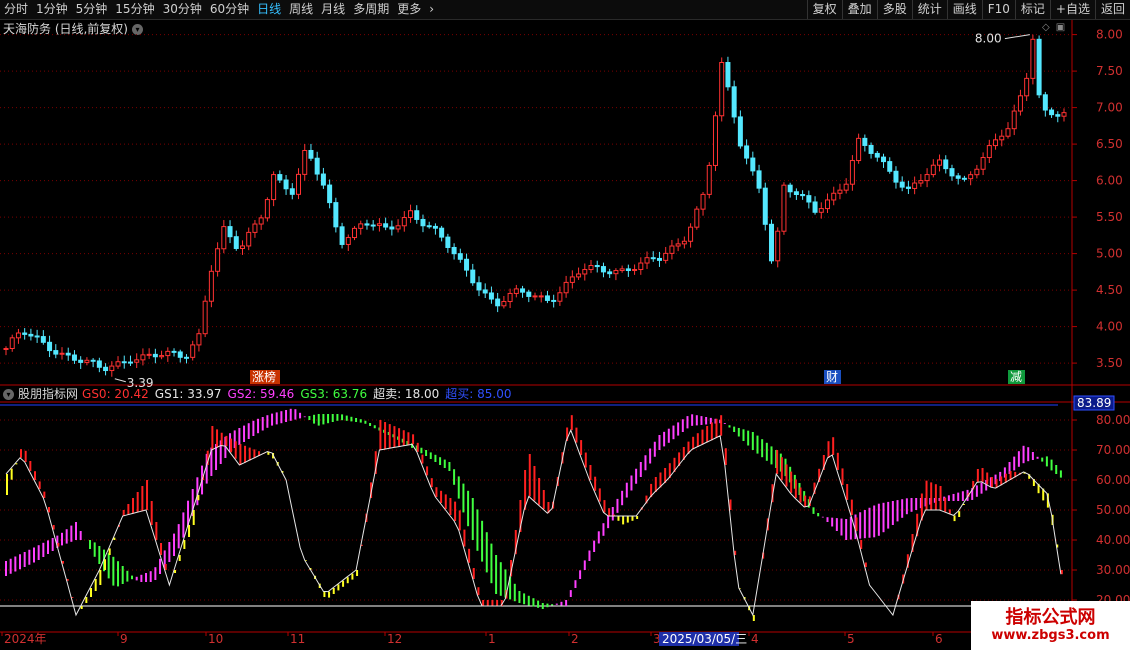 The width and height of the screenshot is (1130, 650). What do you see at coordinates (1016, 377) in the screenshot?
I see `marker-jian: 减` at bounding box center [1016, 377].